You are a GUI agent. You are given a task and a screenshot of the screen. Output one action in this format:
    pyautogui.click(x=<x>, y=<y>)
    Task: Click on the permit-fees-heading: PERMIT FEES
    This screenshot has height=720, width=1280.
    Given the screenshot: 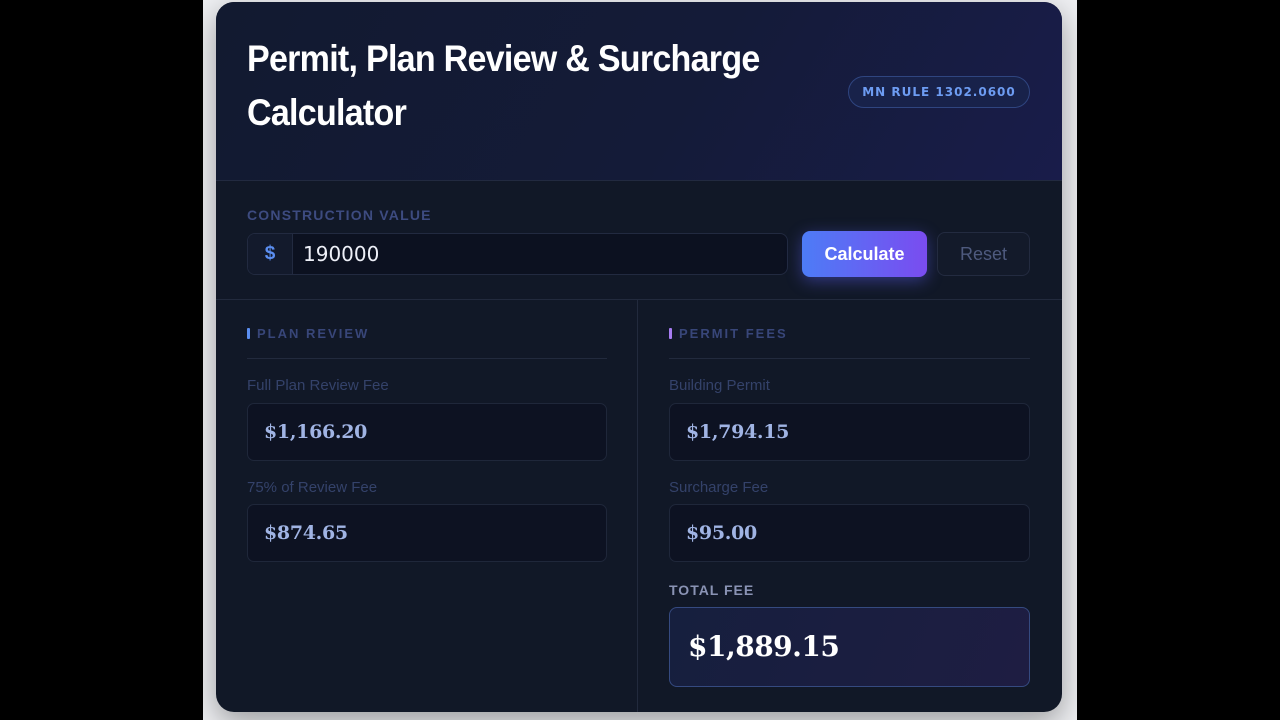 What is the action you would take?
    pyautogui.click(x=728, y=333)
    